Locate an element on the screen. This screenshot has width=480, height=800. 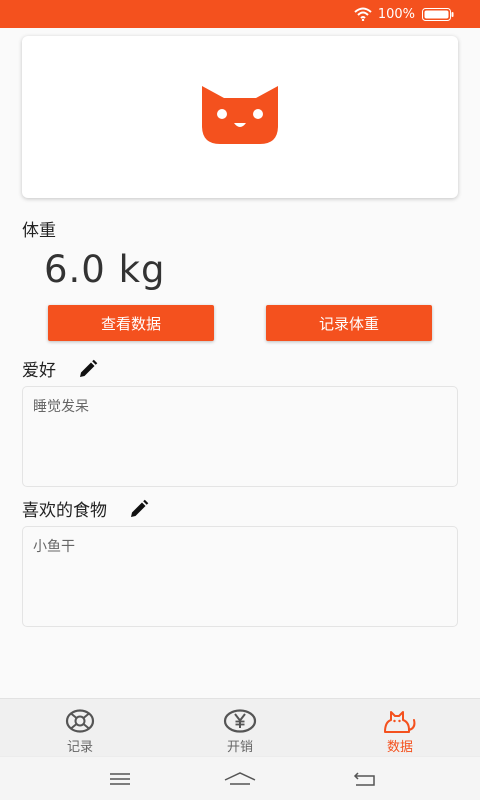
tab-record: 记录 is located at coordinates (80, 728).